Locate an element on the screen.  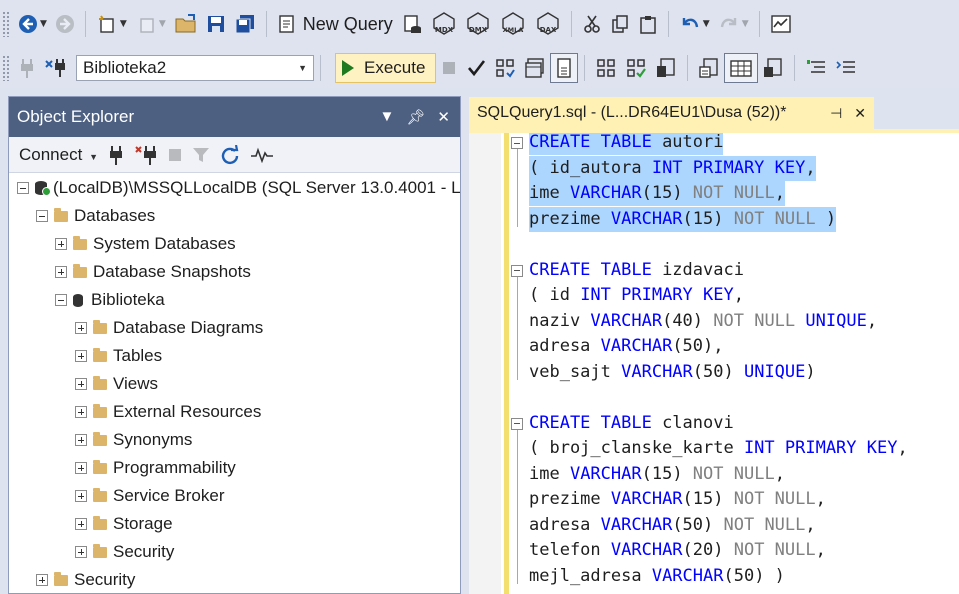
code-line: ( broj_clanske_karte INT PRIMARY KEY, is located at coordinates (718, 448).